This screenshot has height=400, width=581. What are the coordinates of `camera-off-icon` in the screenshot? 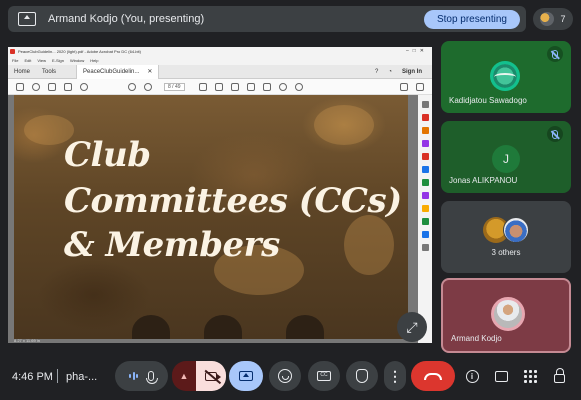 It's located at (213, 376).